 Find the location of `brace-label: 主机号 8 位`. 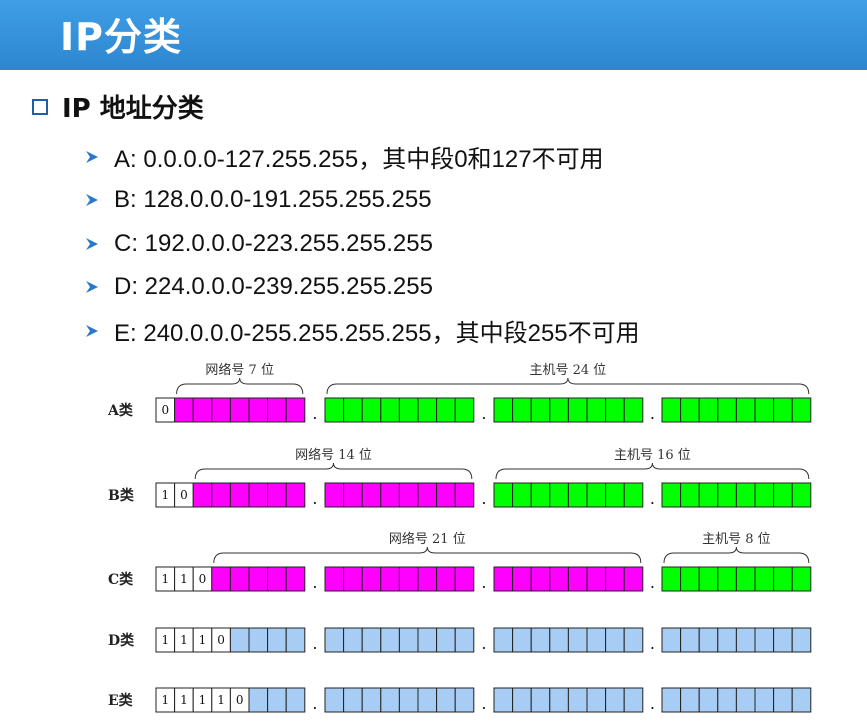

brace-label: 主机号 8 位 is located at coordinates (736, 539).